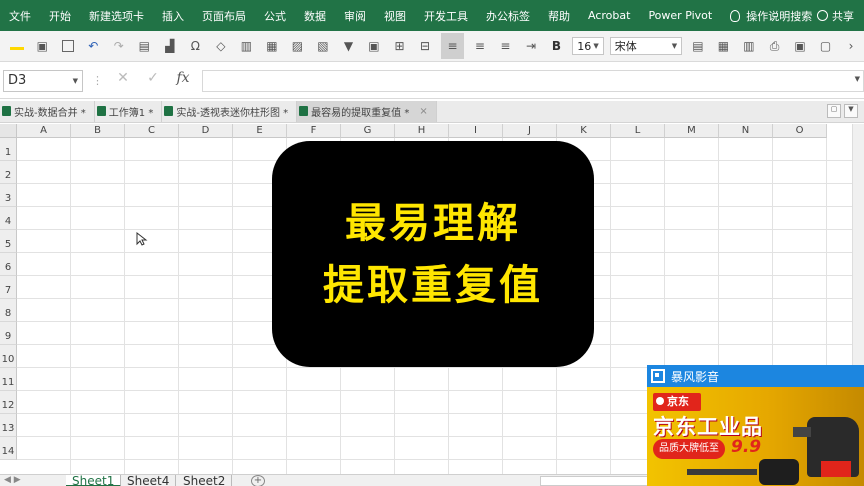 The height and width of the screenshot is (486, 864). I want to click on workbook-tab: 实战-数据合并 *, so click(47, 111).